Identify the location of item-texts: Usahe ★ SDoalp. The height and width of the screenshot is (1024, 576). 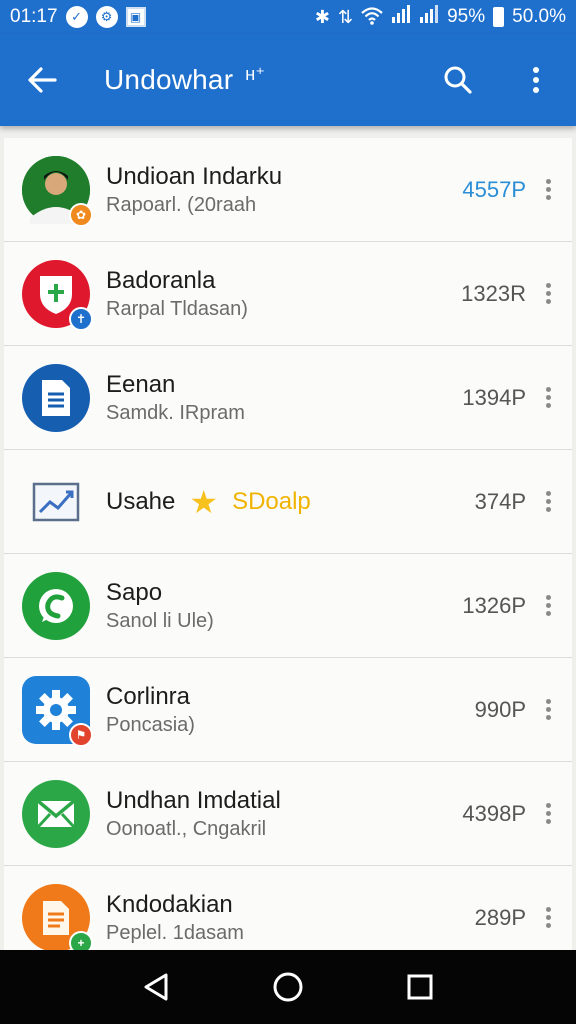
(208, 502).